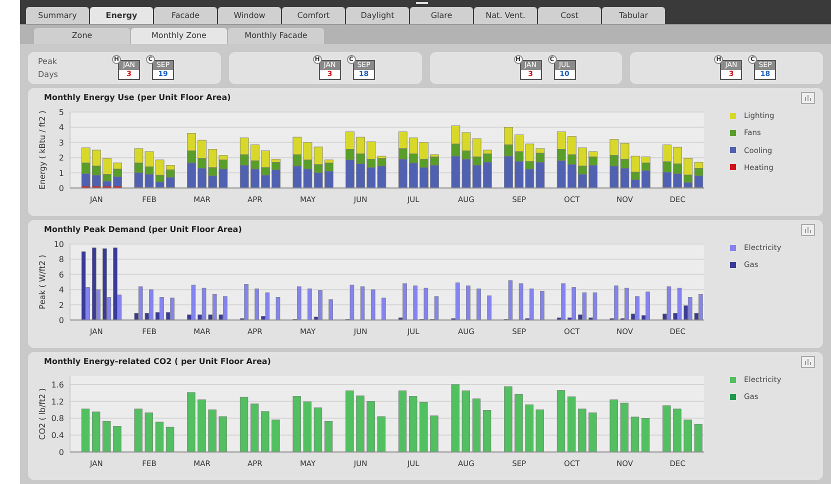 This screenshot has width=831, height=484. I want to click on y-tick-label: 1.6, so click(57, 385).